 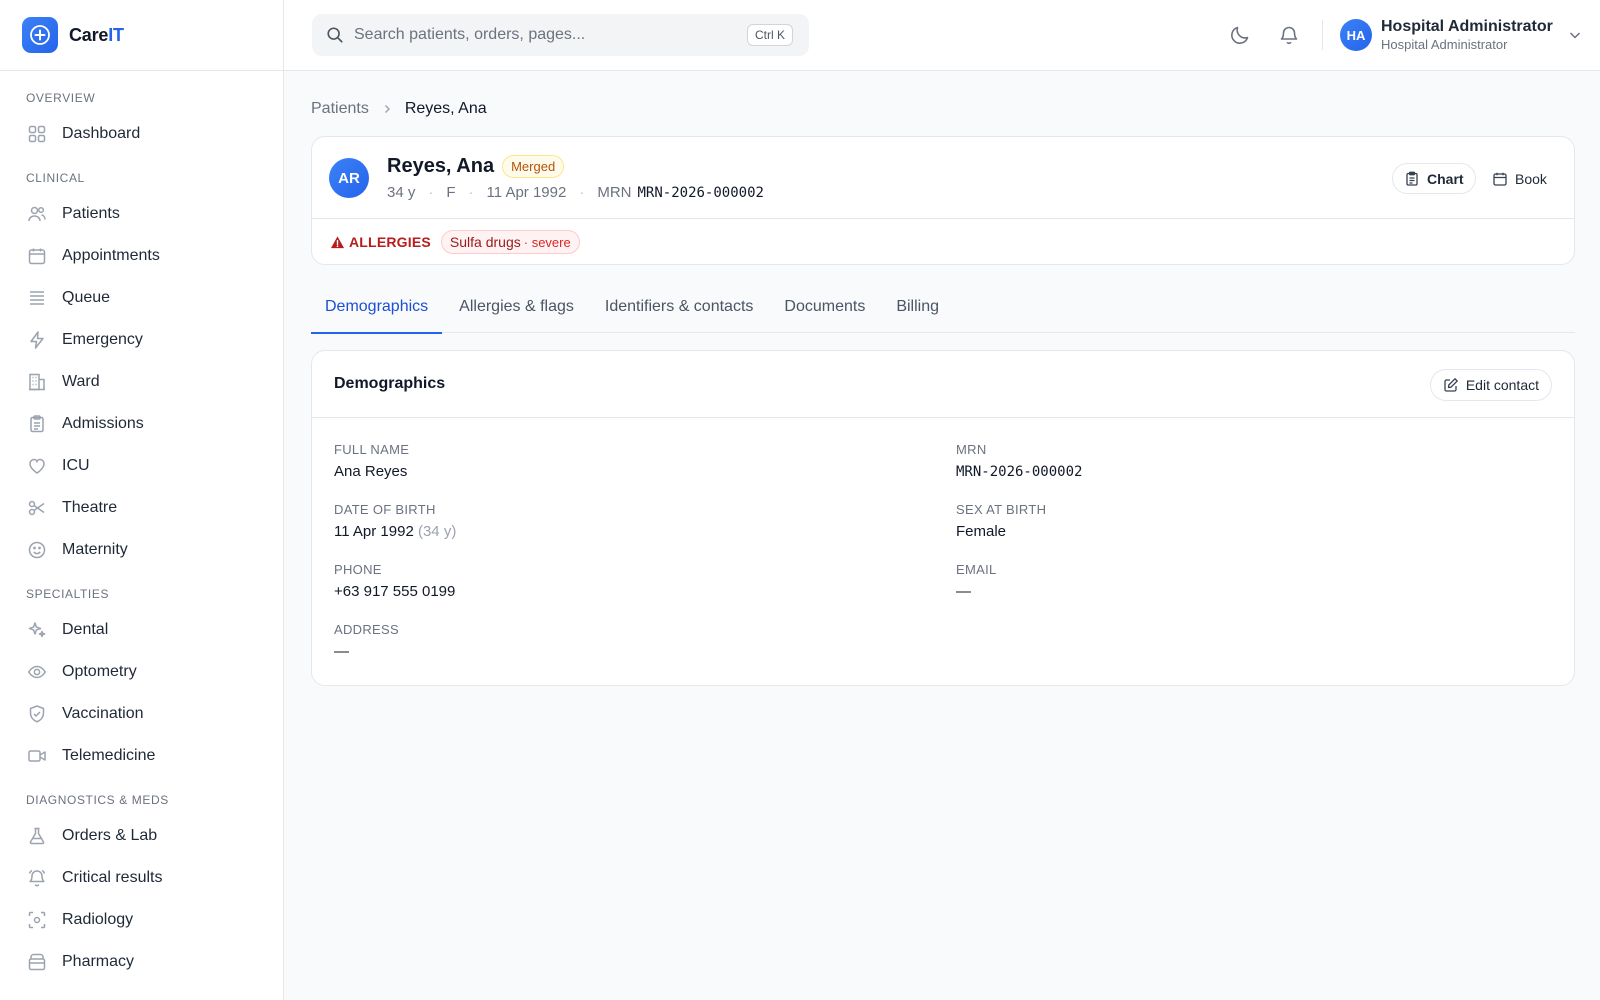 I want to click on tab-documents: Documents, so click(x=824, y=313).